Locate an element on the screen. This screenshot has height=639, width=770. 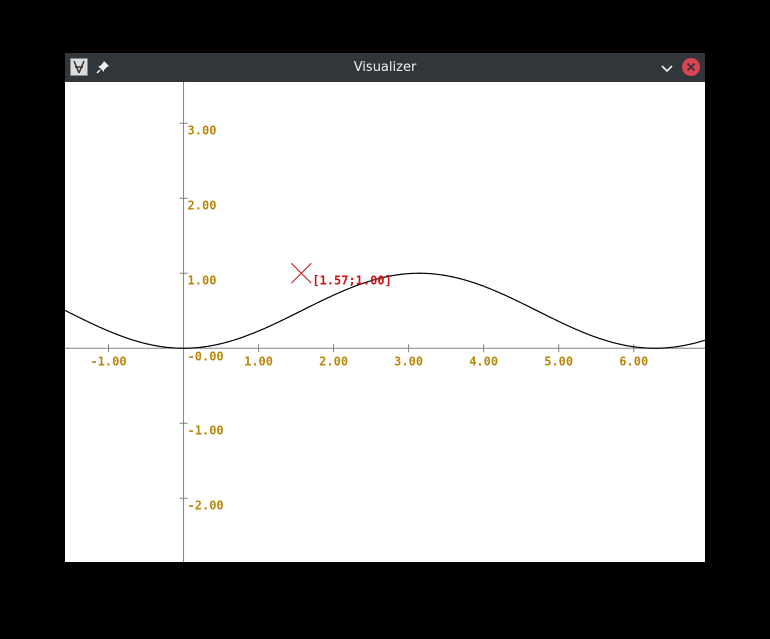
y-tick-label: 1.00 is located at coordinates (202, 280).